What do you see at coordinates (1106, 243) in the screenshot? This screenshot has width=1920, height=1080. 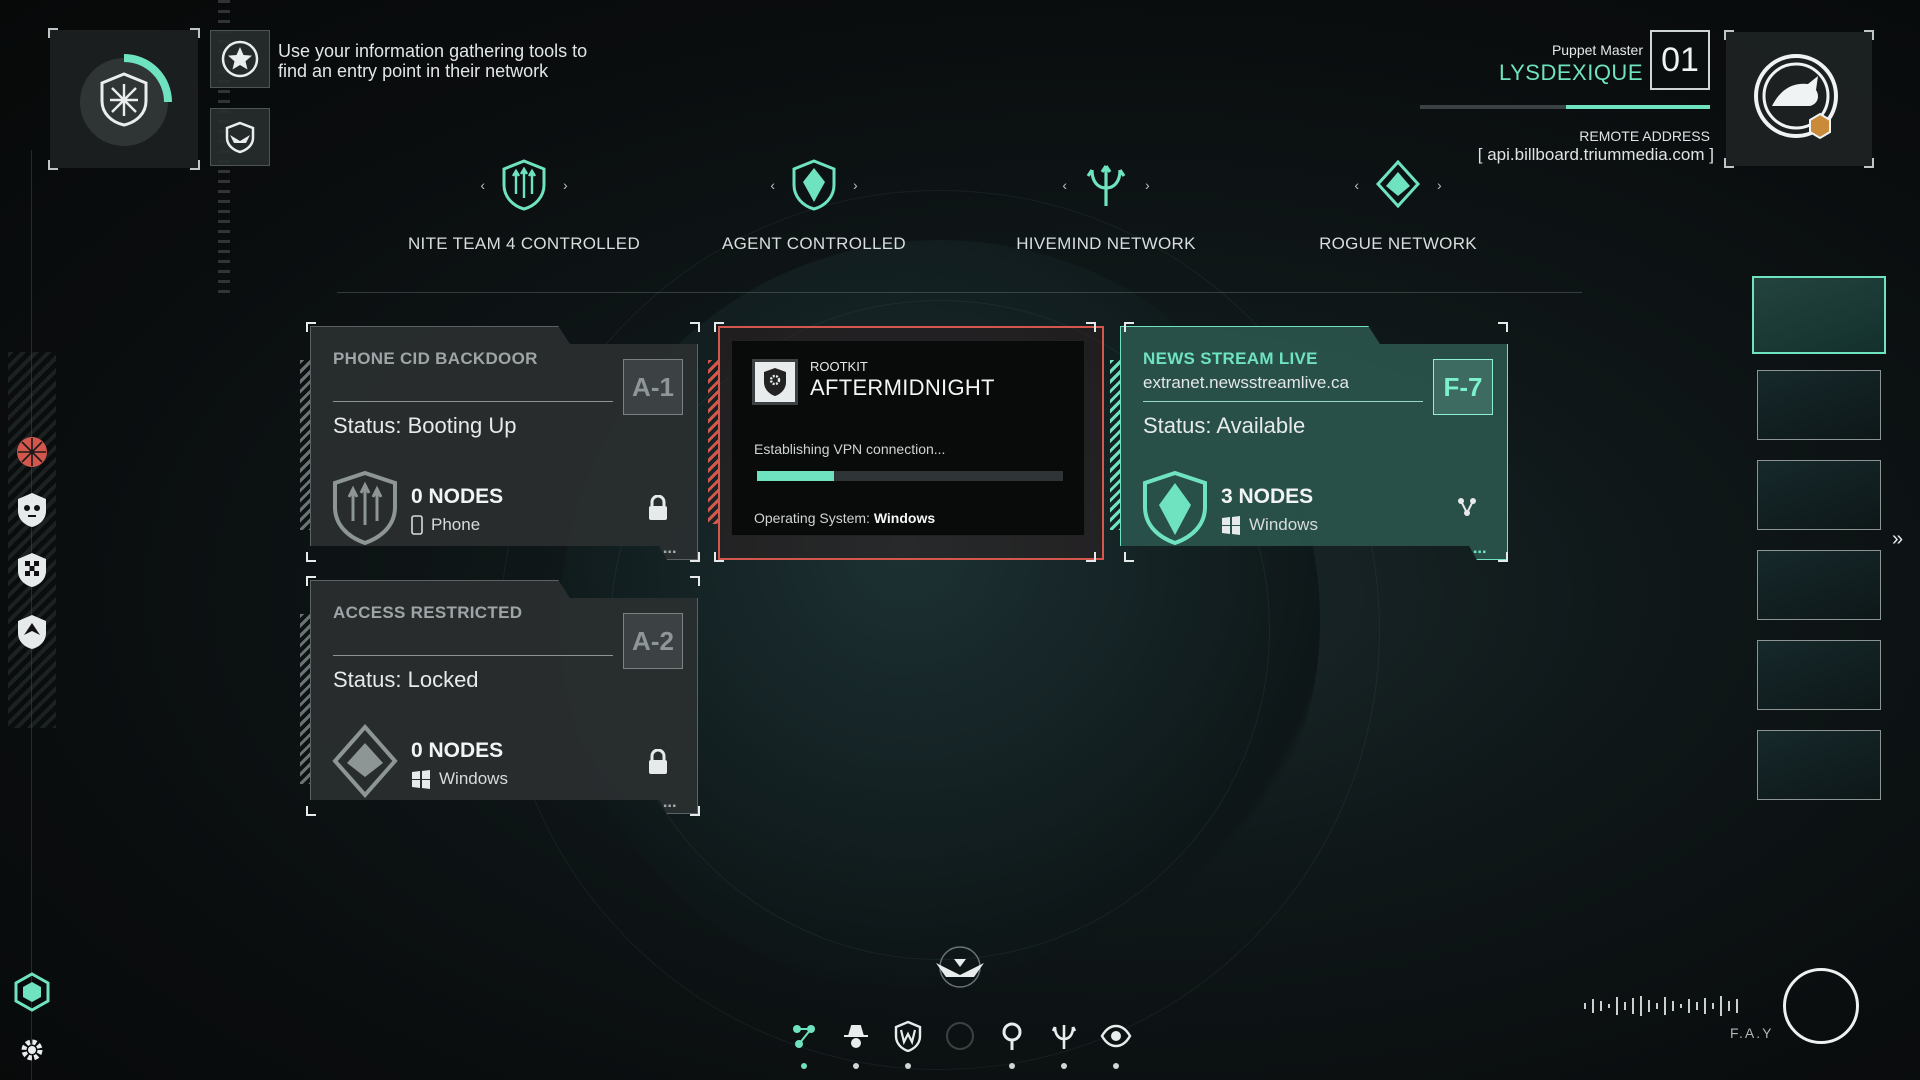 I see `filter-label: HIVEMIND NETWORK` at bounding box center [1106, 243].